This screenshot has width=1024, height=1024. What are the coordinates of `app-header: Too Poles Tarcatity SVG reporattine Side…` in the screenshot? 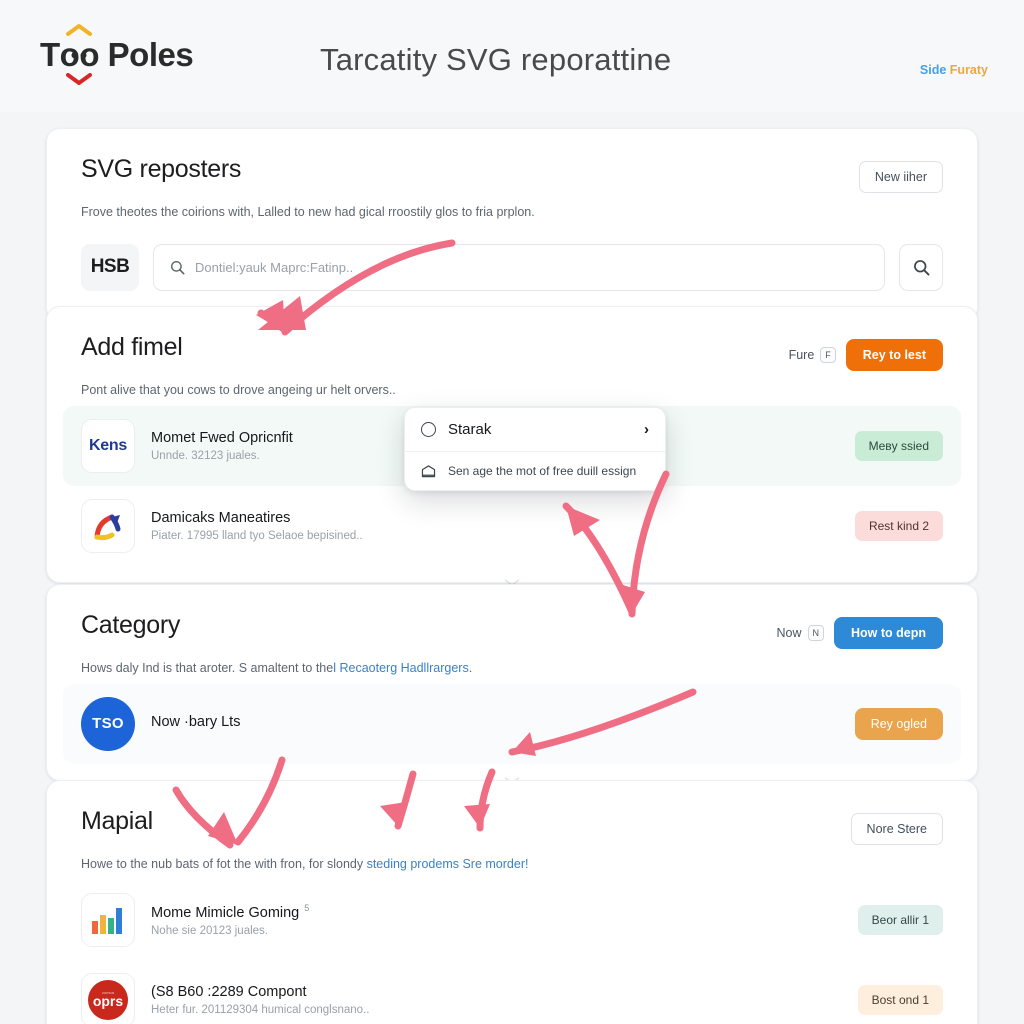 It's located at (512, 56).